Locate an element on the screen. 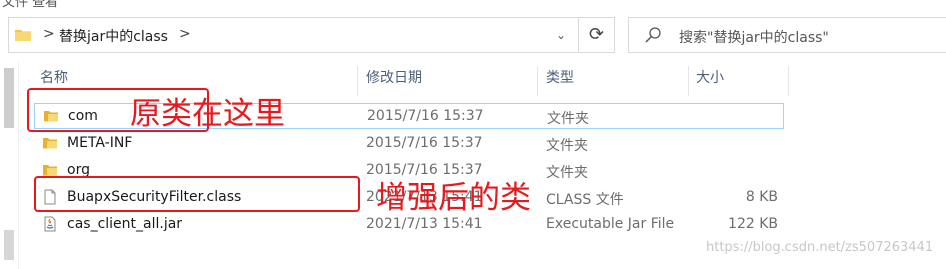  scrollbar-thumb-lower is located at coordinates (9, 245).